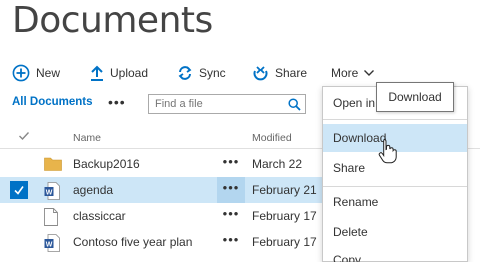 The image size is (480, 262). I want to click on upload-arrow-icon, so click(97, 73).